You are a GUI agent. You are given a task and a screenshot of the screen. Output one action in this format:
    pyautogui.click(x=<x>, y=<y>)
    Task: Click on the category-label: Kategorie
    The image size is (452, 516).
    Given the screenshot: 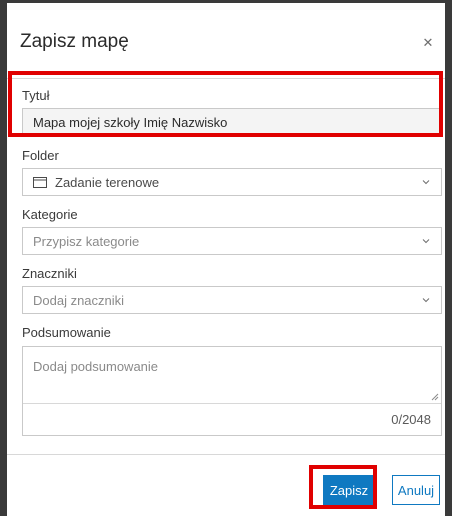 What is the action you would take?
    pyautogui.click(x=50, y=214)
    